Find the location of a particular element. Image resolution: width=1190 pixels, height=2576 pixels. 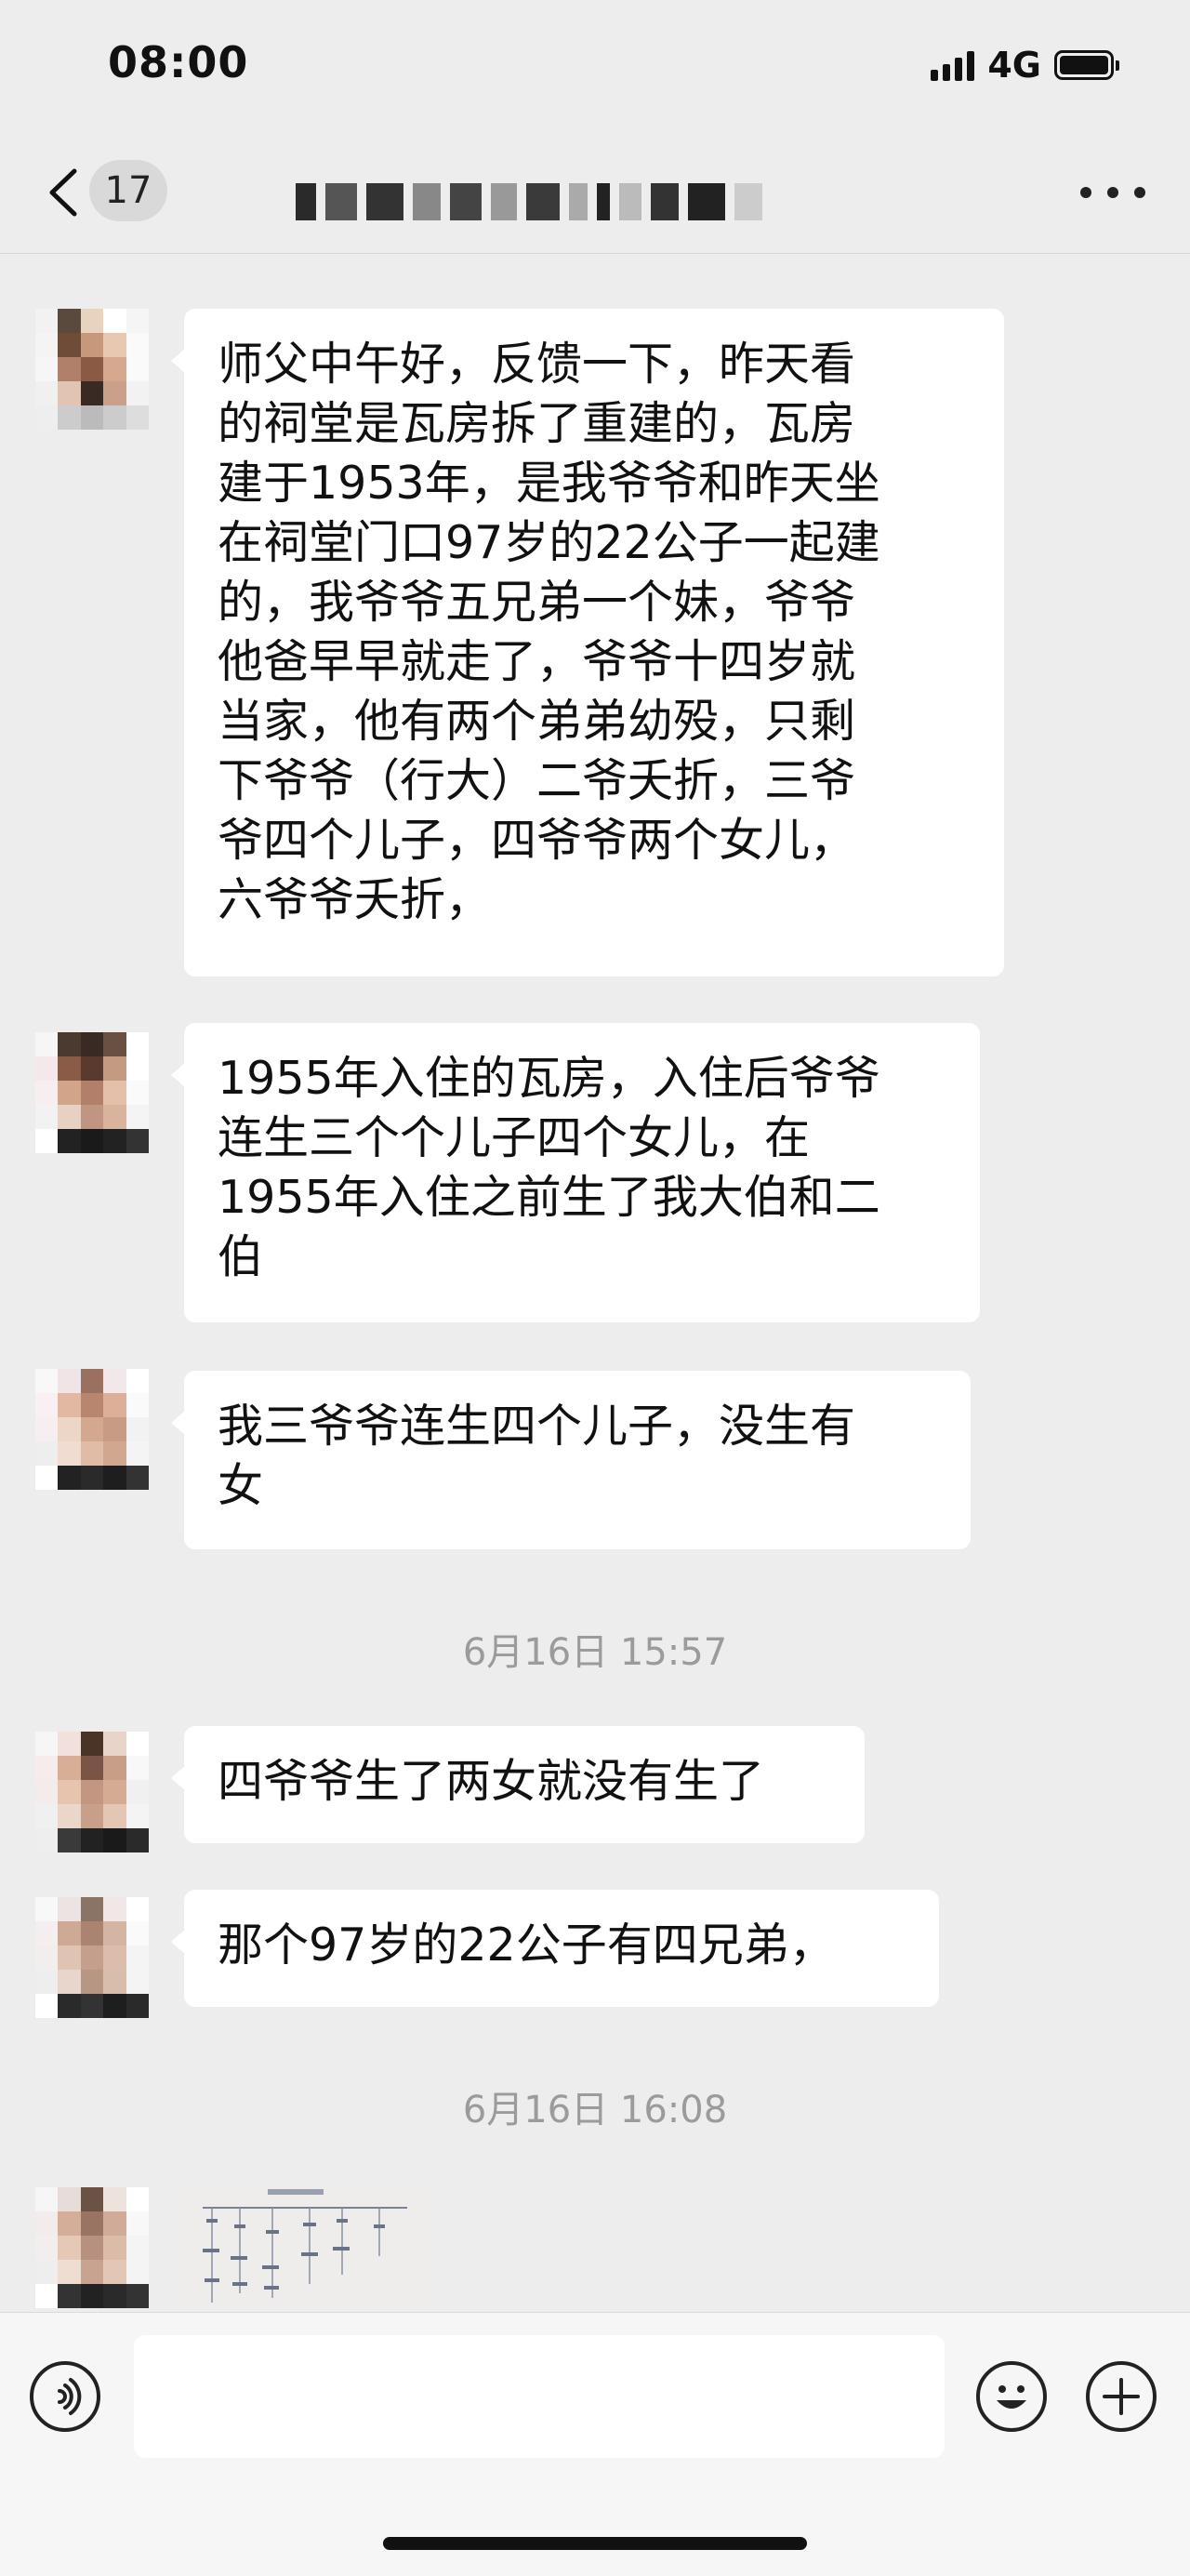

chat-title-redacted is located at coordinates (529, 202).